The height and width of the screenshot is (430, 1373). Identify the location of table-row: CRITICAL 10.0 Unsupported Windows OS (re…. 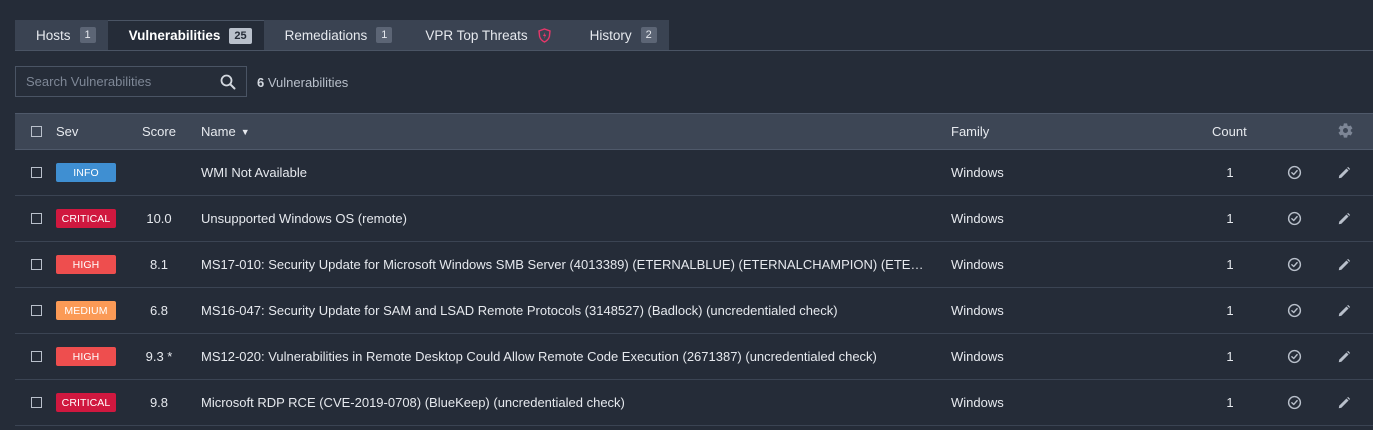
(694, 219).